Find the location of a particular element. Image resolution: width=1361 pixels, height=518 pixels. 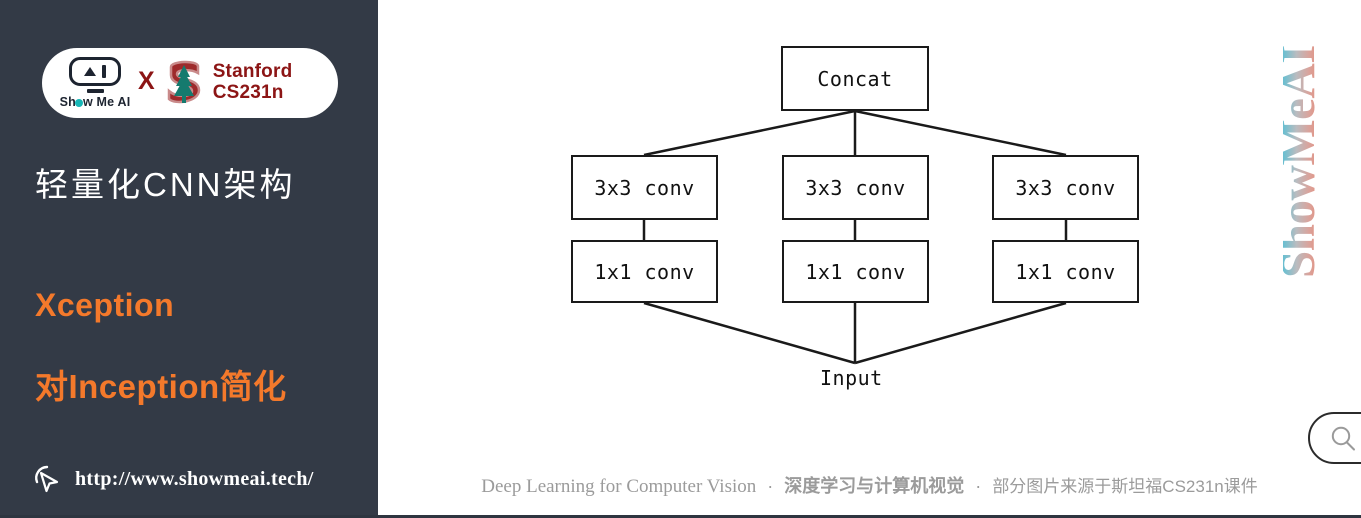

showmeai-wordmark: Sh w Me AI is located at coordinates (95, 102).